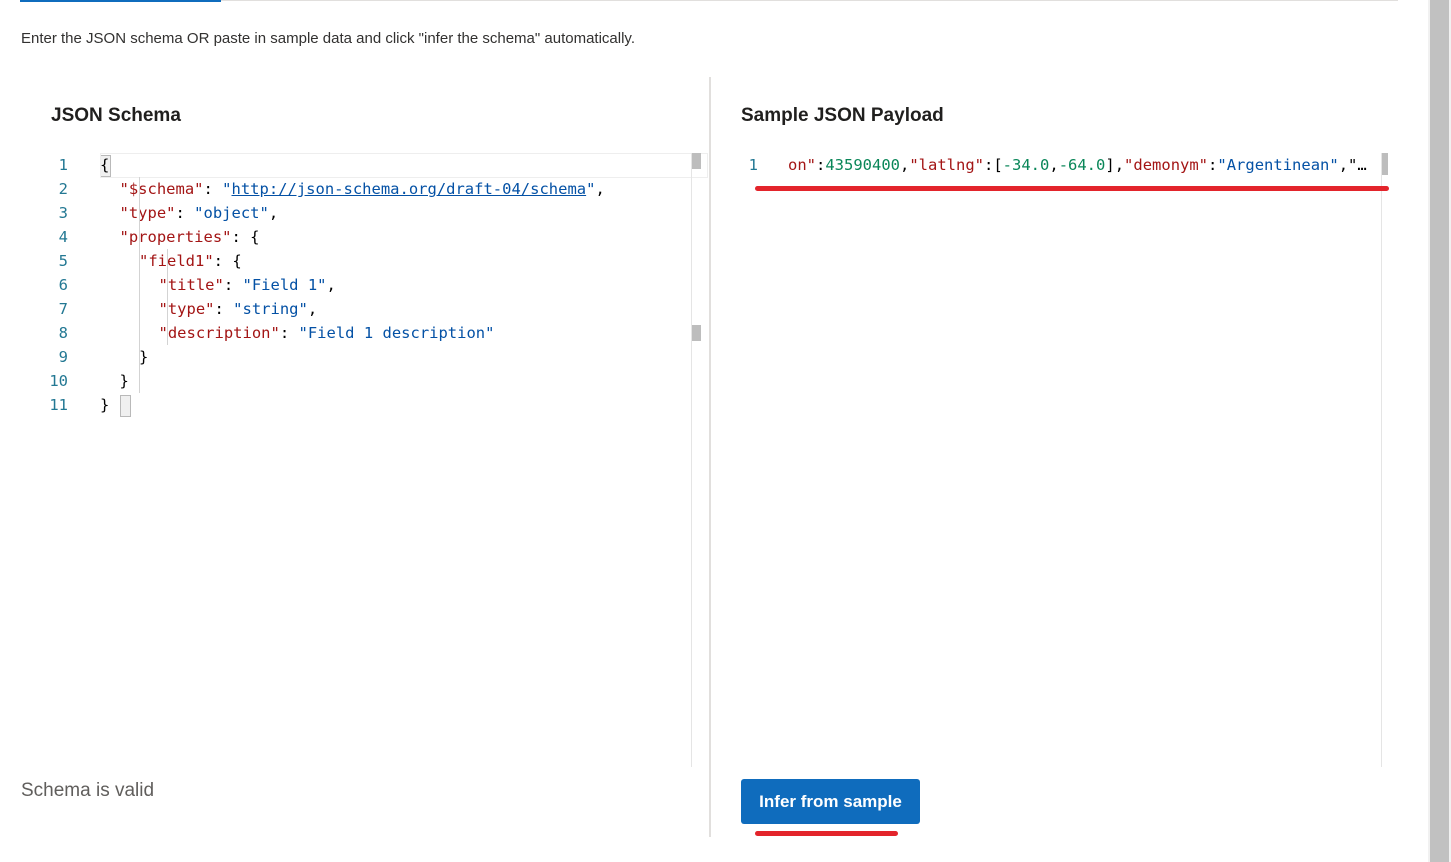  Describe the element at coordinates (175, 237) in the screenshot. I see `code-token: "properties"` at that location.